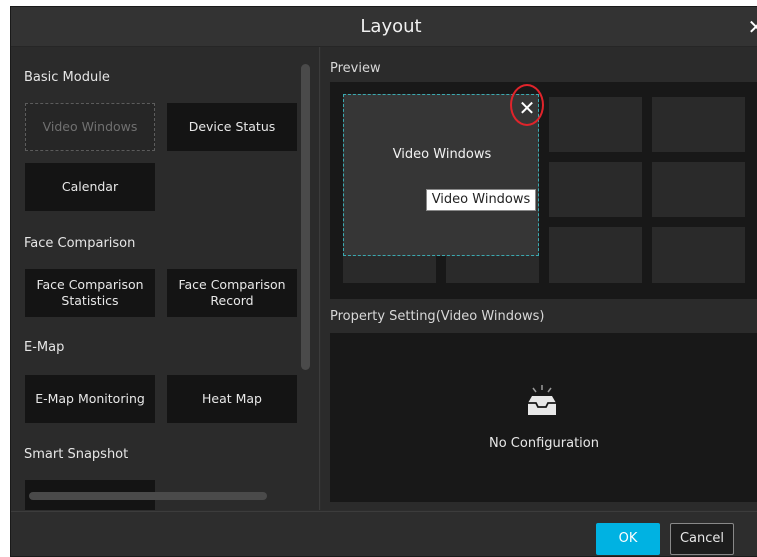  I want to click on module-e-map-monitoring: E-Map Monitoring, so click(90, 399).